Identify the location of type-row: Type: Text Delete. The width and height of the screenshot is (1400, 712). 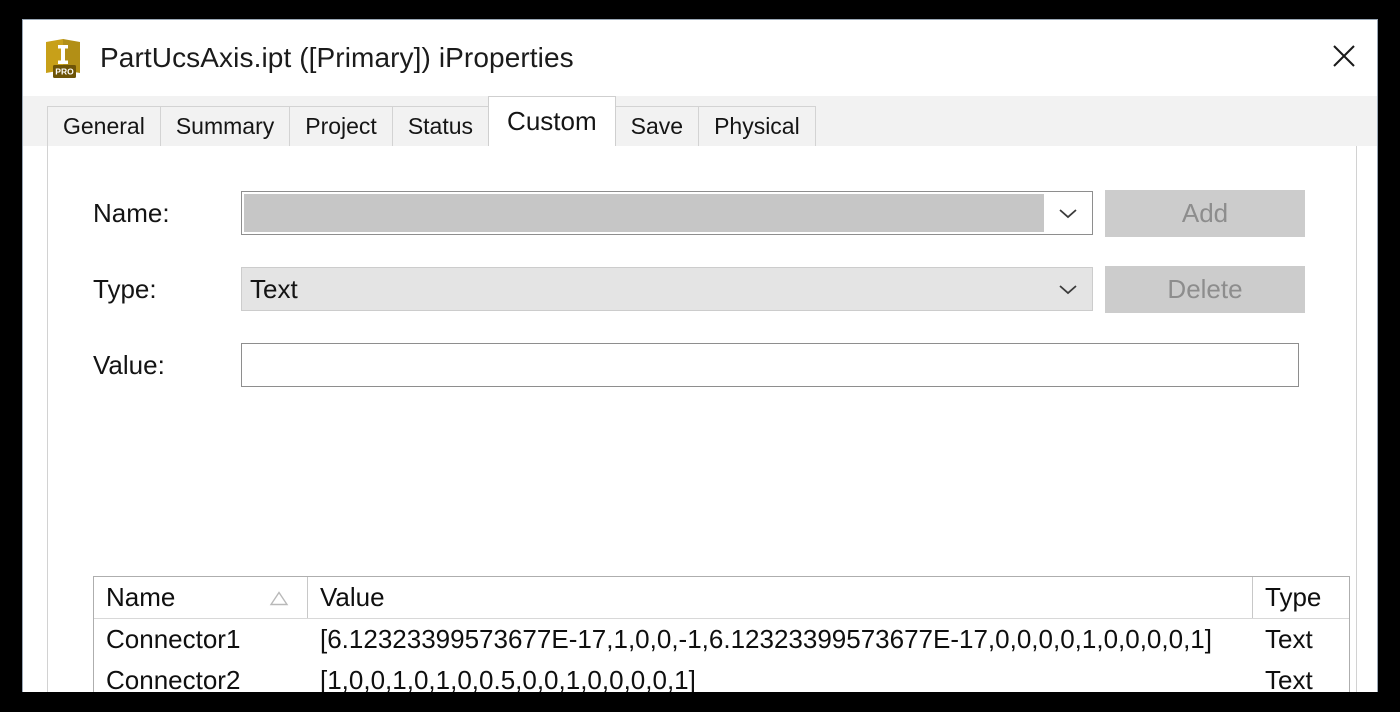
(702, 289).